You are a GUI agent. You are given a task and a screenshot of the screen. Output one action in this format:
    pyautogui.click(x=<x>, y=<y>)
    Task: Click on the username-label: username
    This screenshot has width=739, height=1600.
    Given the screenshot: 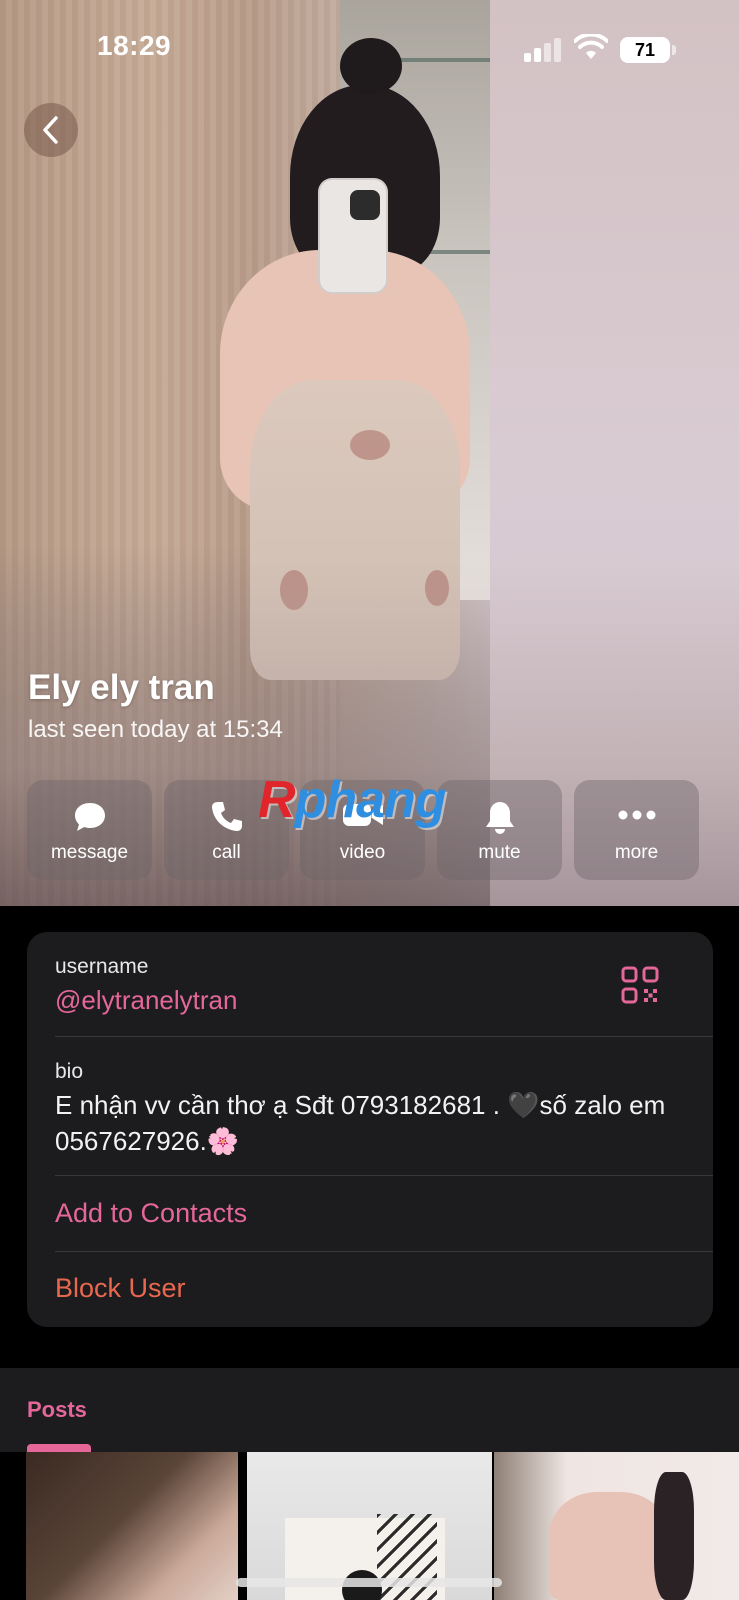 What is the action you would take?
    pyautogui.click(x=102, y=966)
    